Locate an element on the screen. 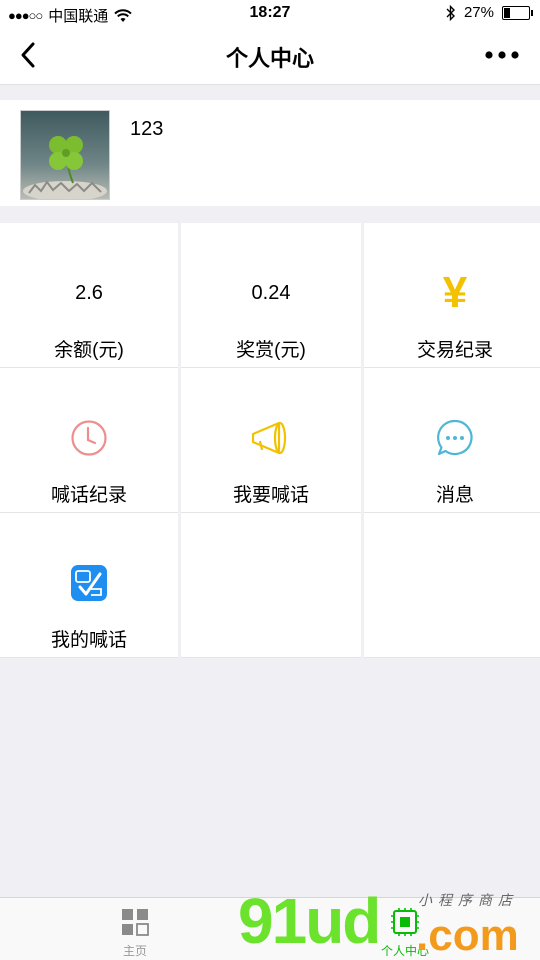 The width and height of the screenshot is (540, 960). app-badge-icon is located at coordinates (89, 583).